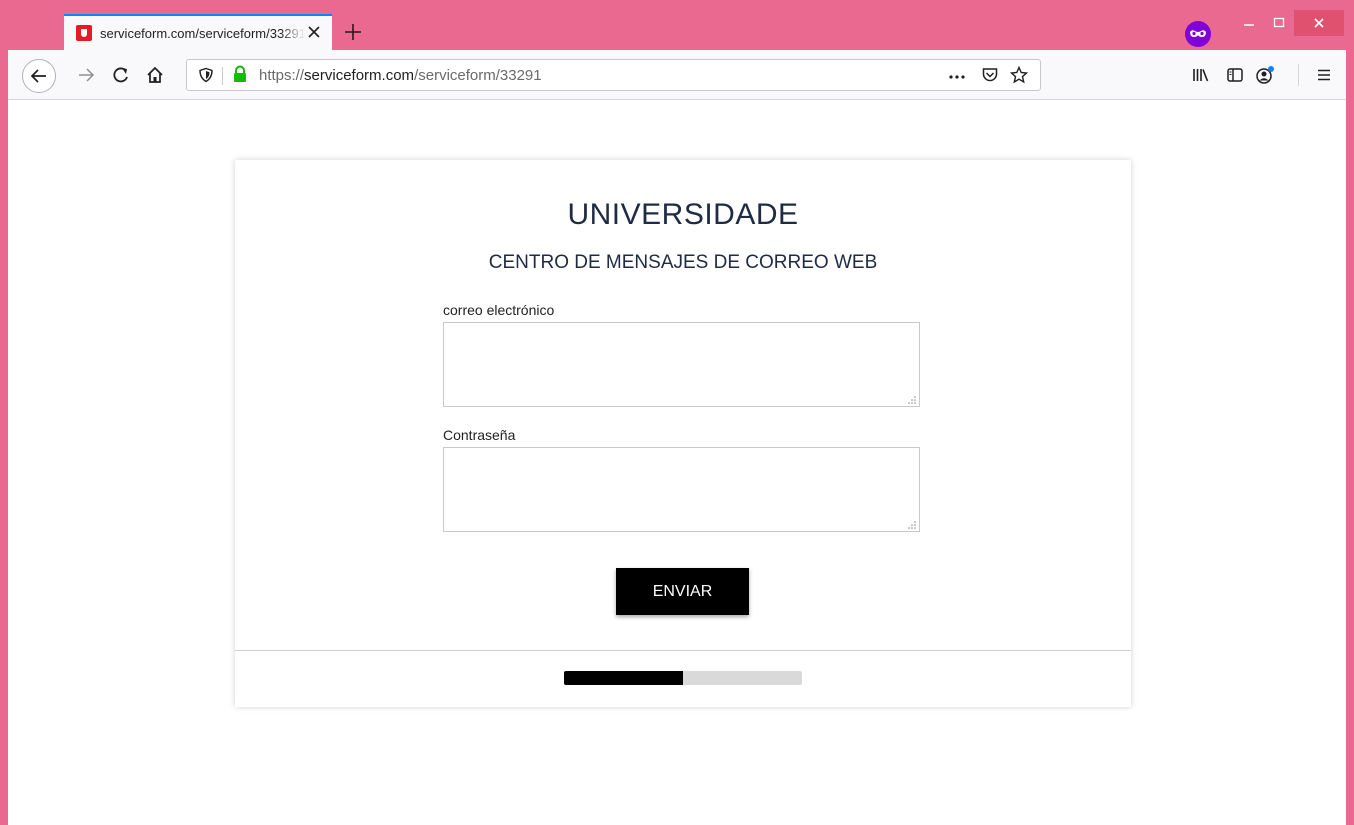 The height and width of the screenshot is (825, 1354). Describe the element at coordinates (683, 214) in the screenshot. I see `page-title: UNIVERSIDADE` at that location.